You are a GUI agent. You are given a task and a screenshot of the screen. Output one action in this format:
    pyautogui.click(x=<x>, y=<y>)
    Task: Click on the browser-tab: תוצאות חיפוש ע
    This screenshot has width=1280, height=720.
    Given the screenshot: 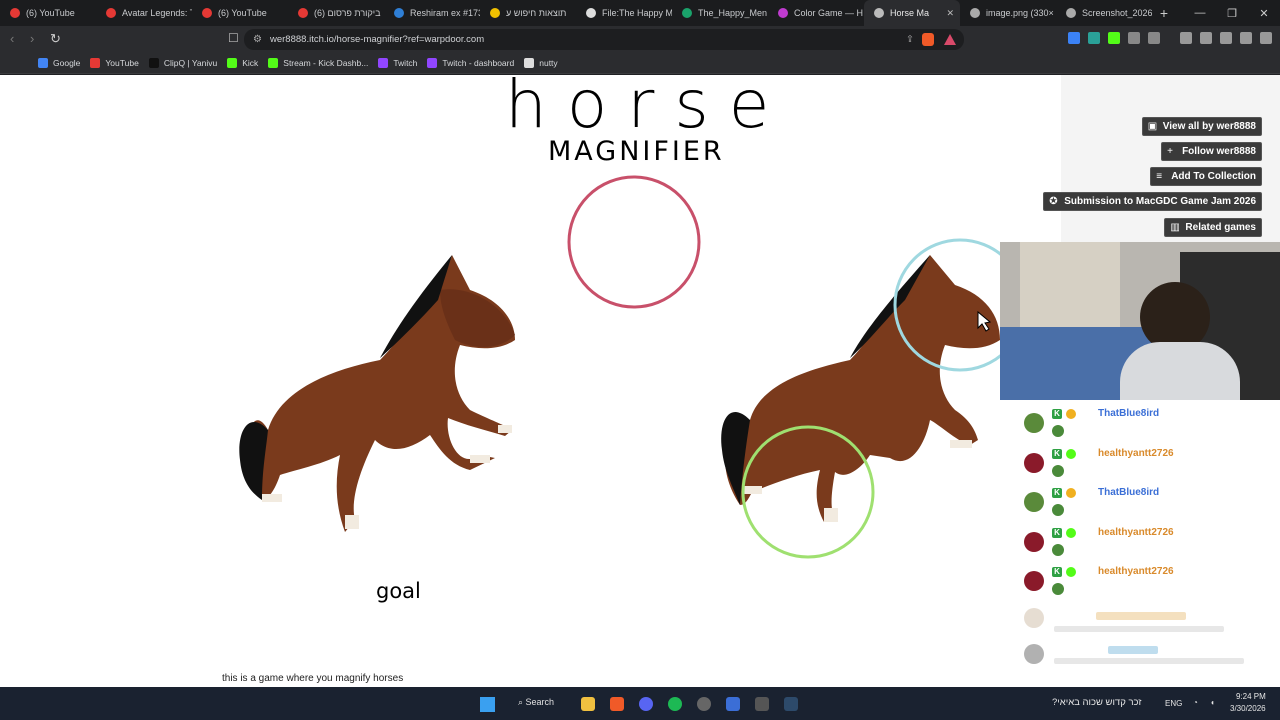 What is the action you would take?
    pyautogui.click(x=528, y=13)
    